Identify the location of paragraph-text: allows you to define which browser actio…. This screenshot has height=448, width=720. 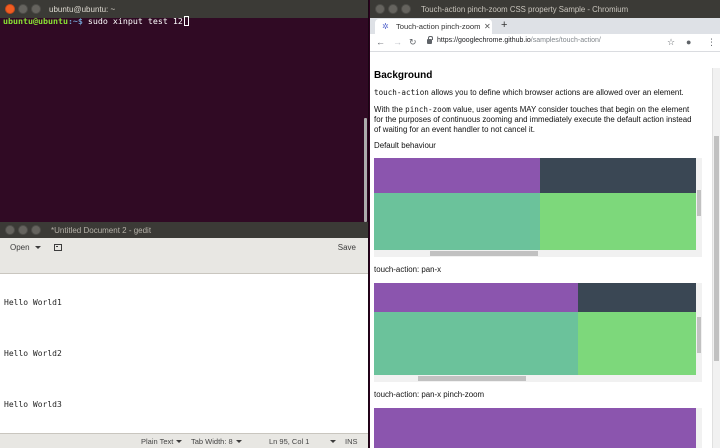
(556, 92).